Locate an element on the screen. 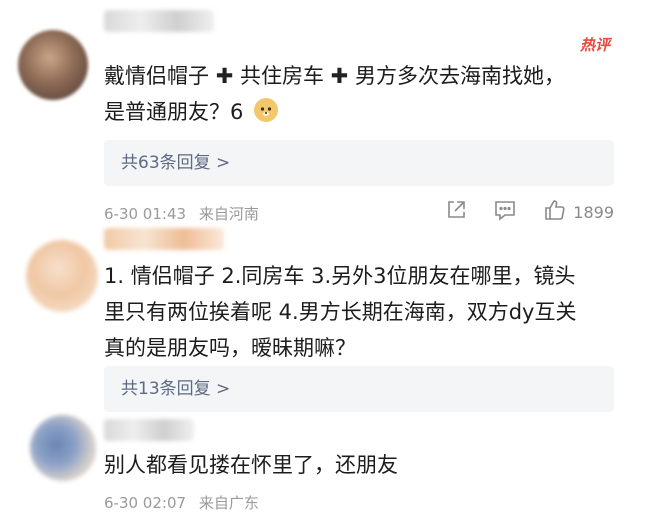 This screenshot has height=517, width=660. comment-line: 别人都看见搂在怀里了，还朋友 is located at coordinates (251, 465).